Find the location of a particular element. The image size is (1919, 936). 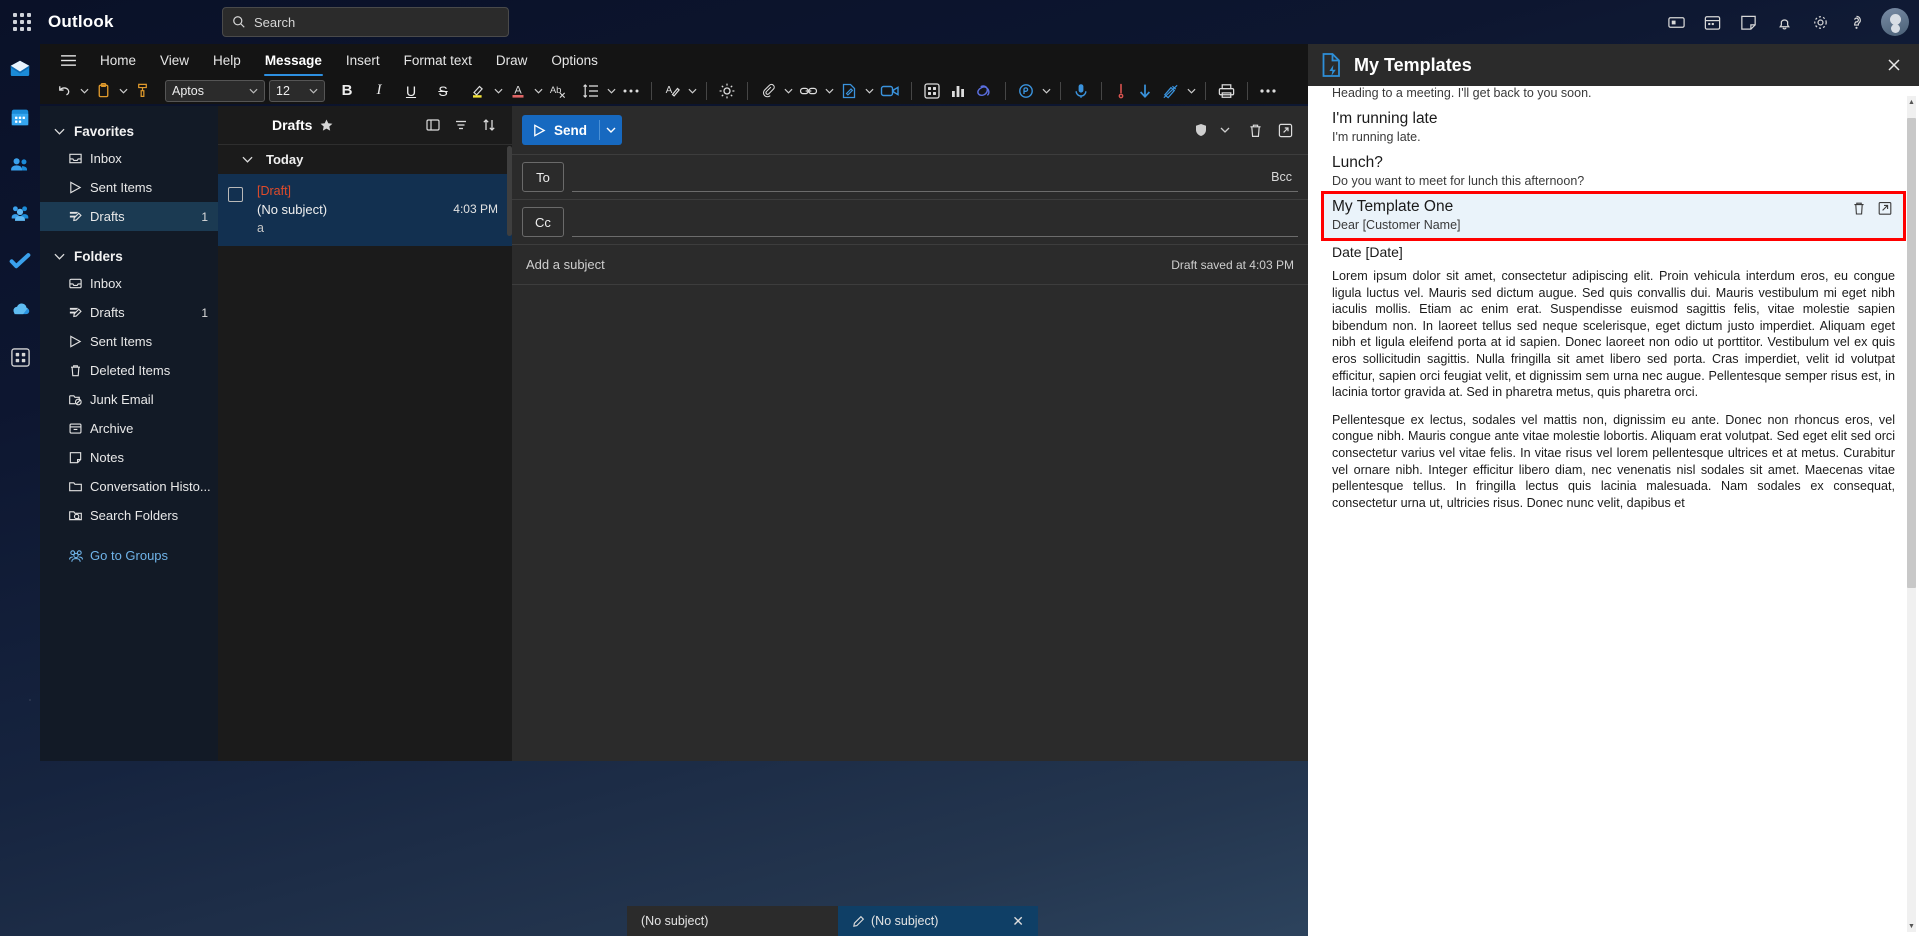

more-formatting-button is located at coordinates (631, 91).